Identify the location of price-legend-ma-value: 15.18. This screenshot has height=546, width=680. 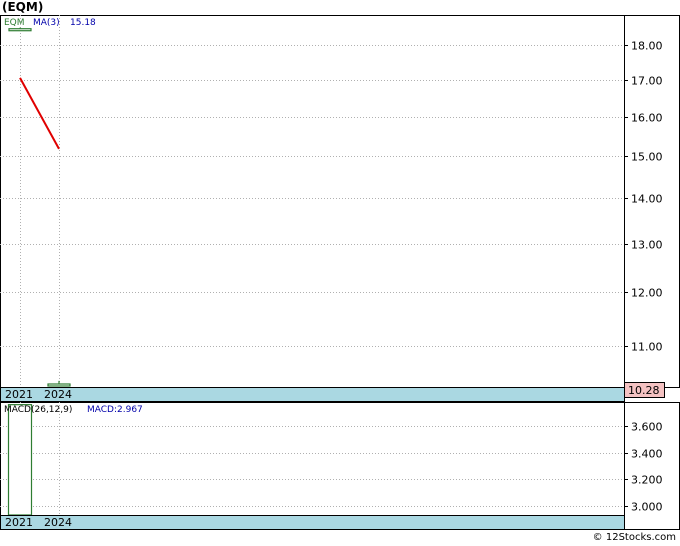
(83, 23).